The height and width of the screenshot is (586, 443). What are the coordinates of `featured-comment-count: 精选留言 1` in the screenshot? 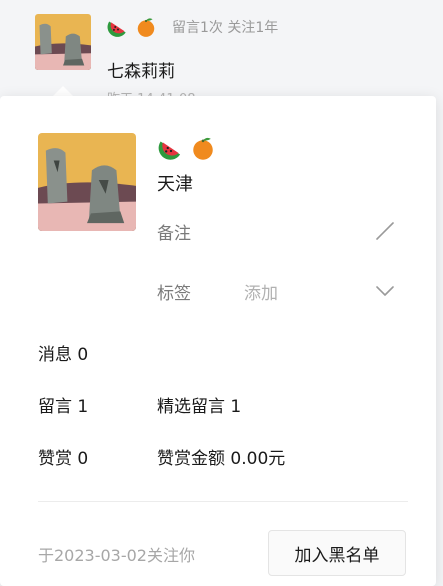 It's located at (199, 407).